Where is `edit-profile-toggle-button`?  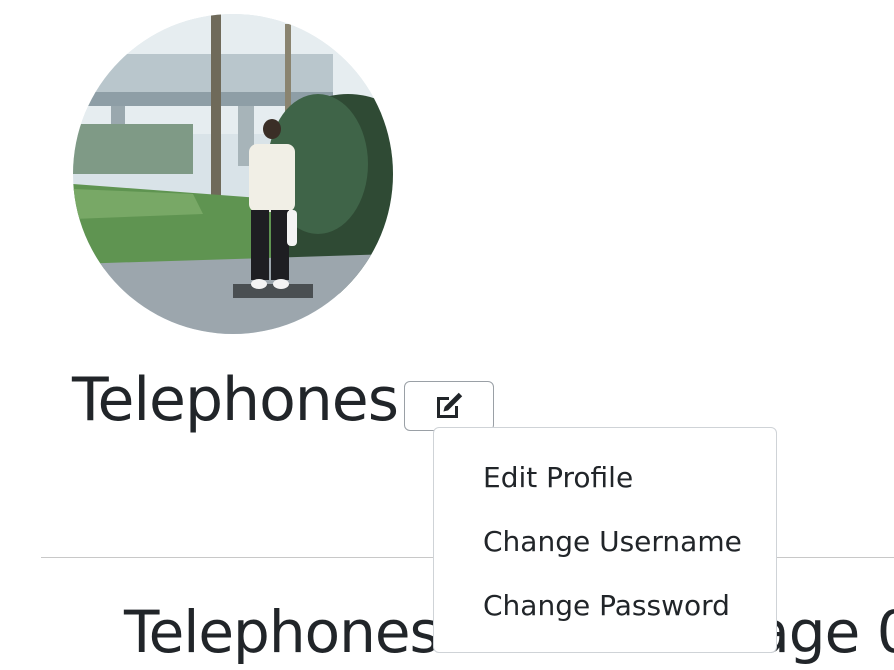
edit-profile-toggle-button is located at coordinates (449, 406).